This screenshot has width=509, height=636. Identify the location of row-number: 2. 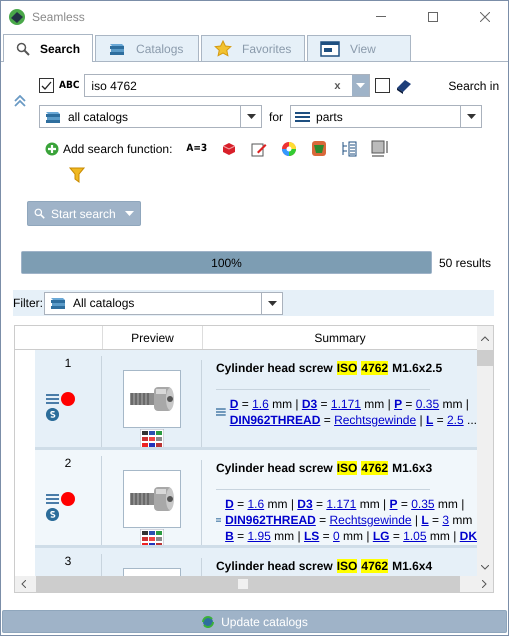
(68, 463).